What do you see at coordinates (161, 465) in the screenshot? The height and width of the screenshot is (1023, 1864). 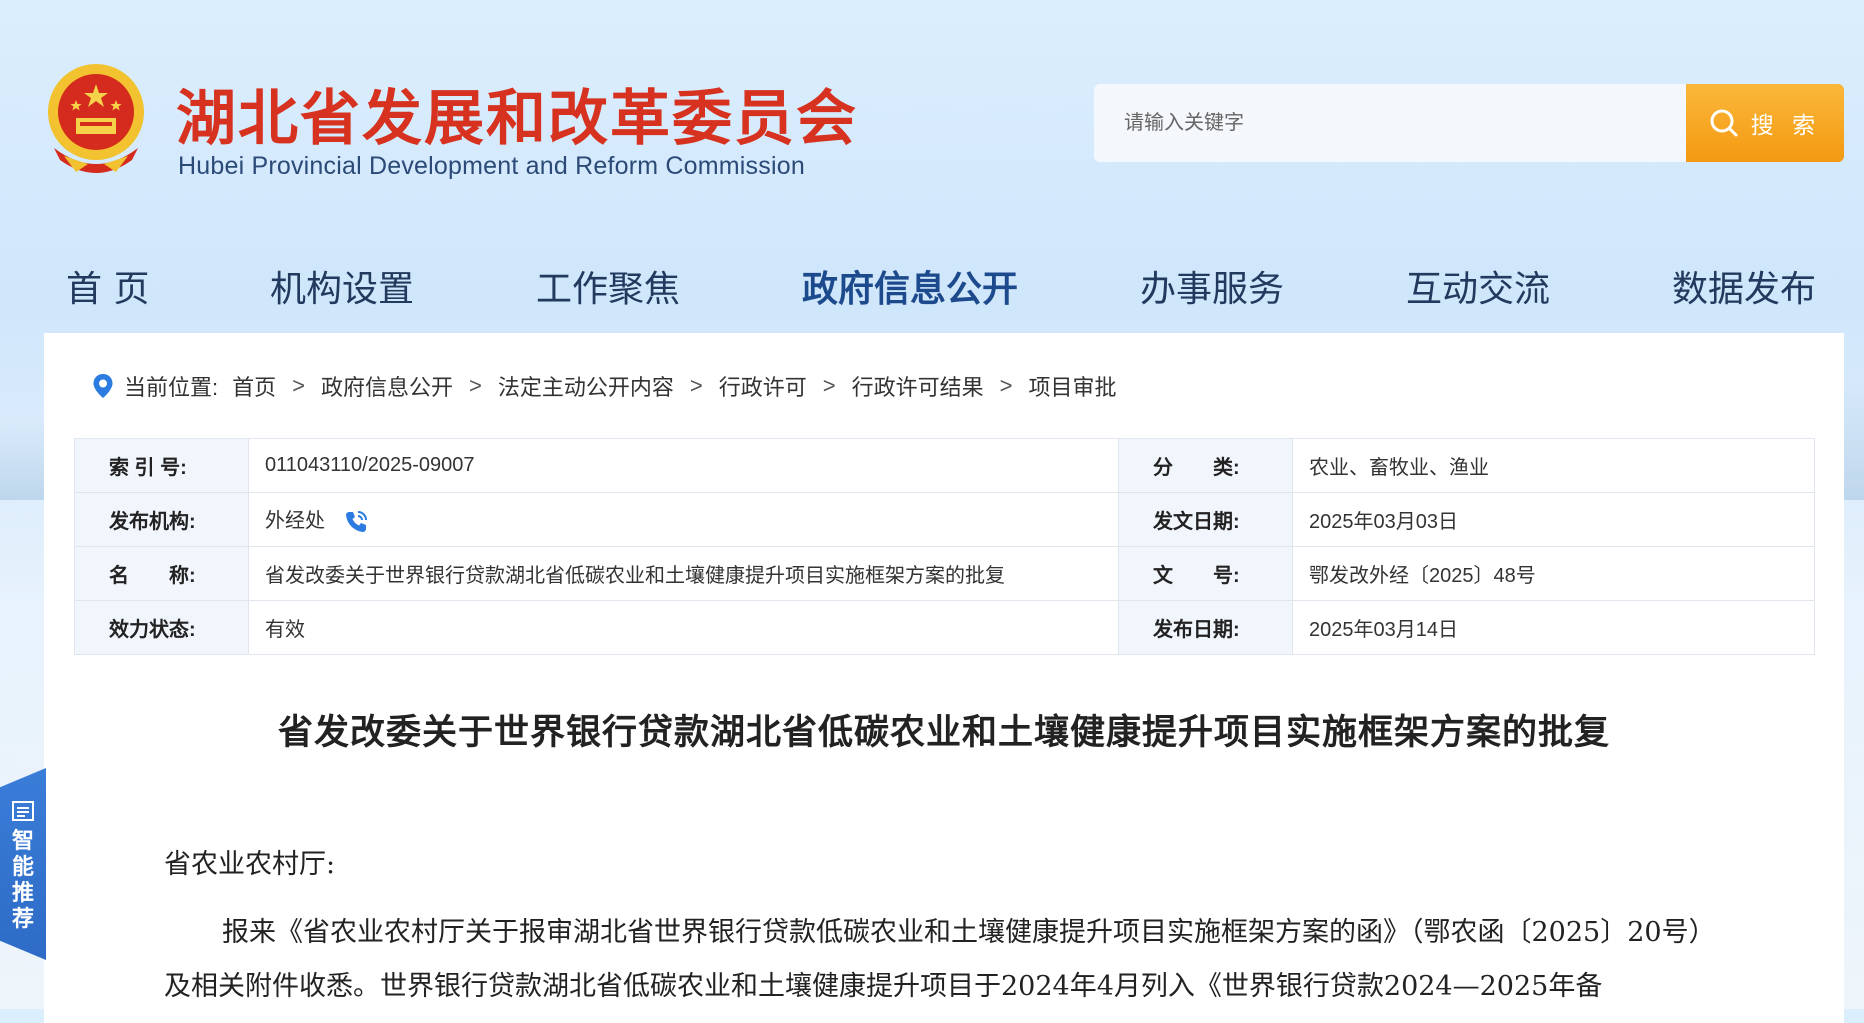 I see `index-number-label: 索 引 号:` at bounding box center [161, 465].